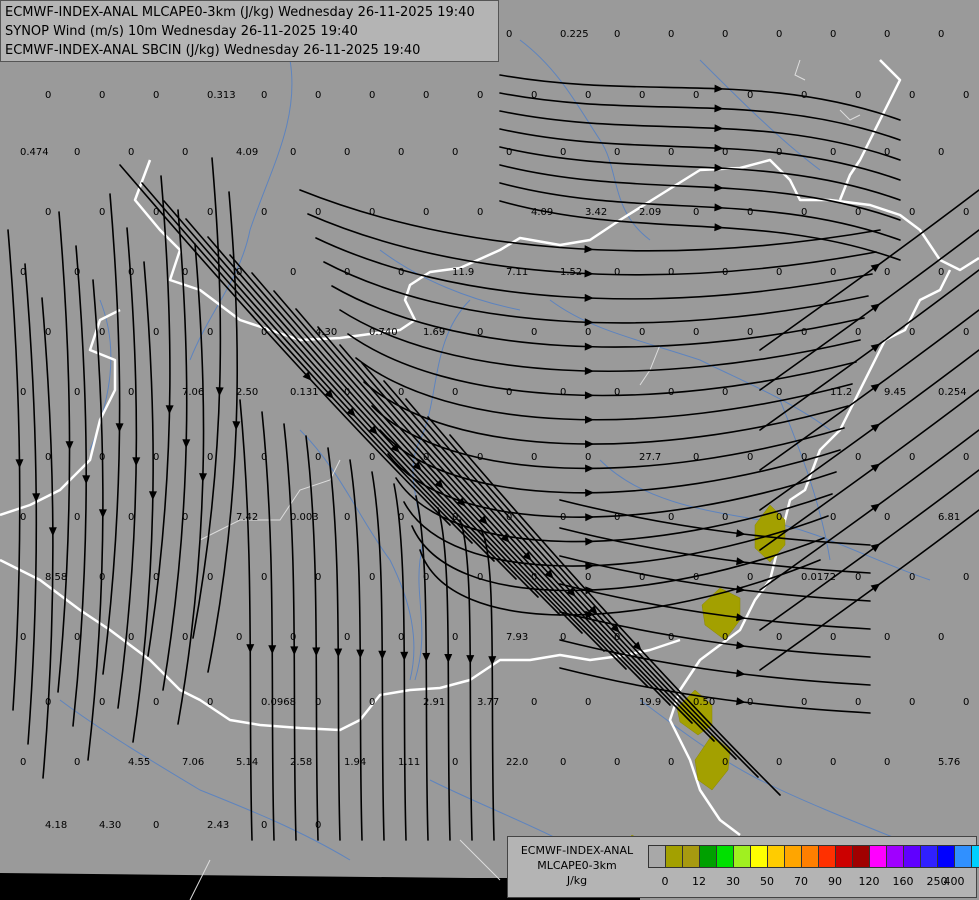 This screenshot has width=979, height=900. I want to click on cape-value: 0.254, so click(952, 392).